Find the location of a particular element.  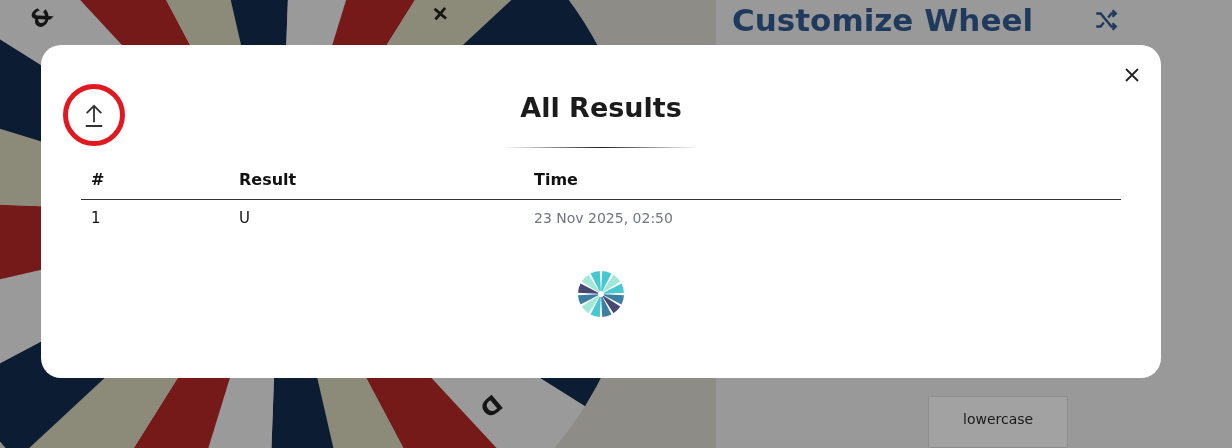

wheel-label: + is located at coordinates (440, 15).